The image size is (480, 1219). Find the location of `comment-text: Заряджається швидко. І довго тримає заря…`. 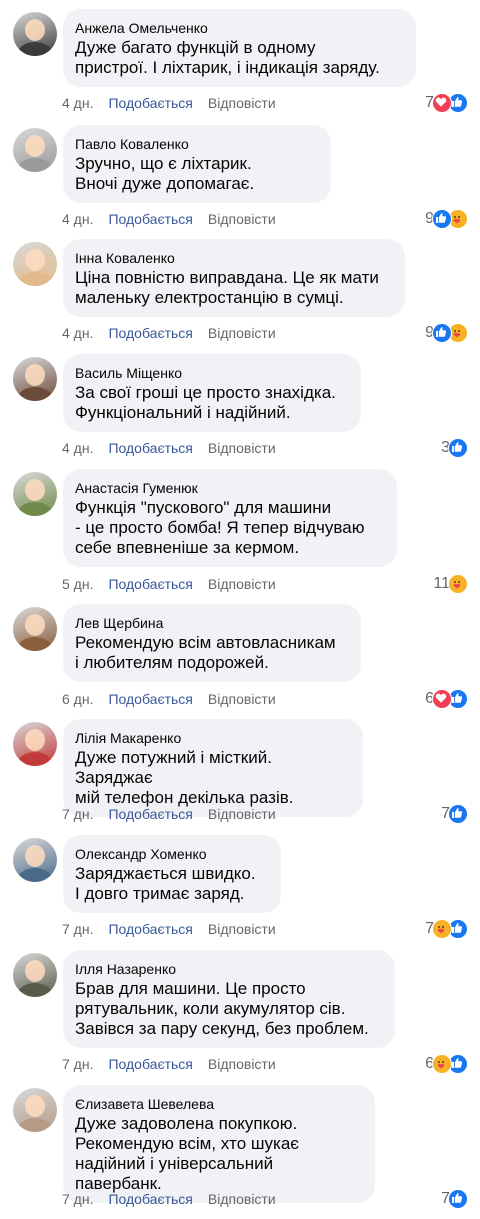

comment-text: Заряджається швидко. І довго тримає заря… is located at coordinates (165, 883).